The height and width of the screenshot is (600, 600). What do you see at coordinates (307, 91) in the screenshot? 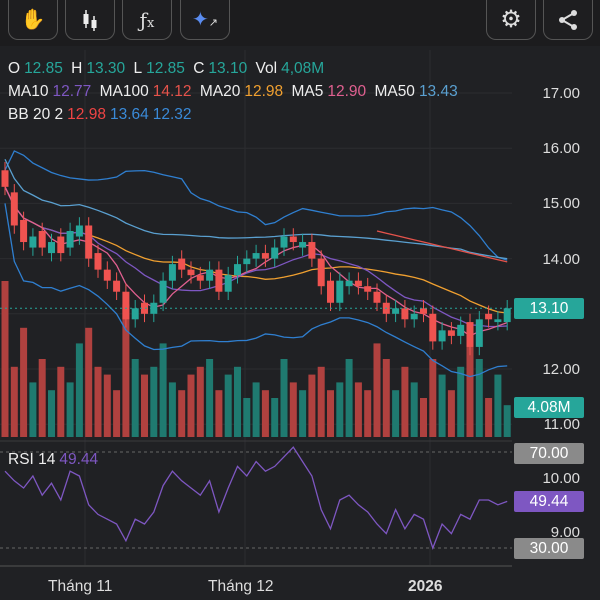
I see `ma5-label: MA5` at bounding box center [307, 91].